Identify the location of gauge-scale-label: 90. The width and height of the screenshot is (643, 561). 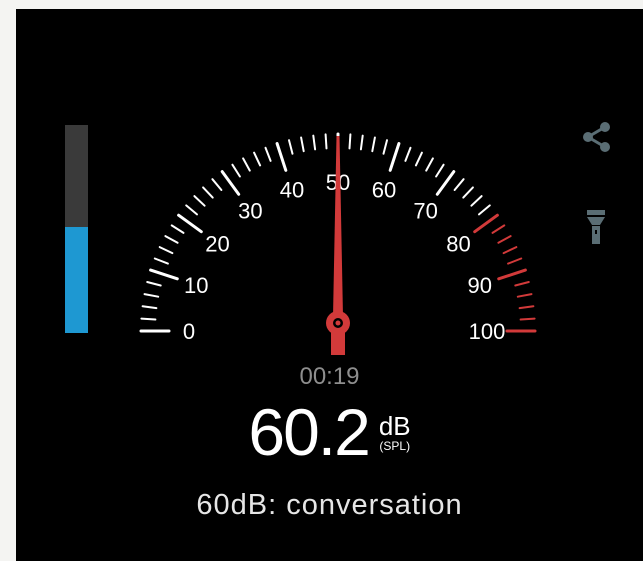
(479, 285).